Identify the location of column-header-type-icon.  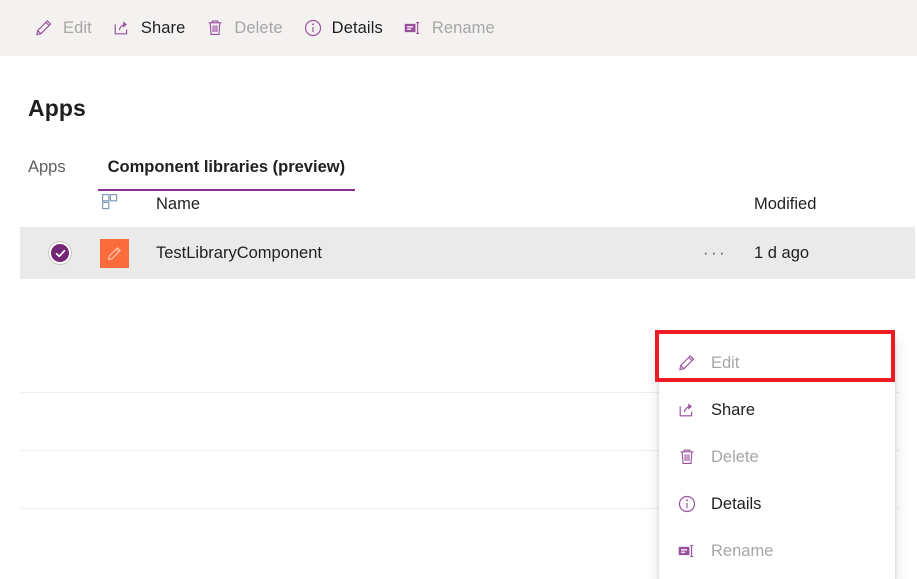
(121, 204).